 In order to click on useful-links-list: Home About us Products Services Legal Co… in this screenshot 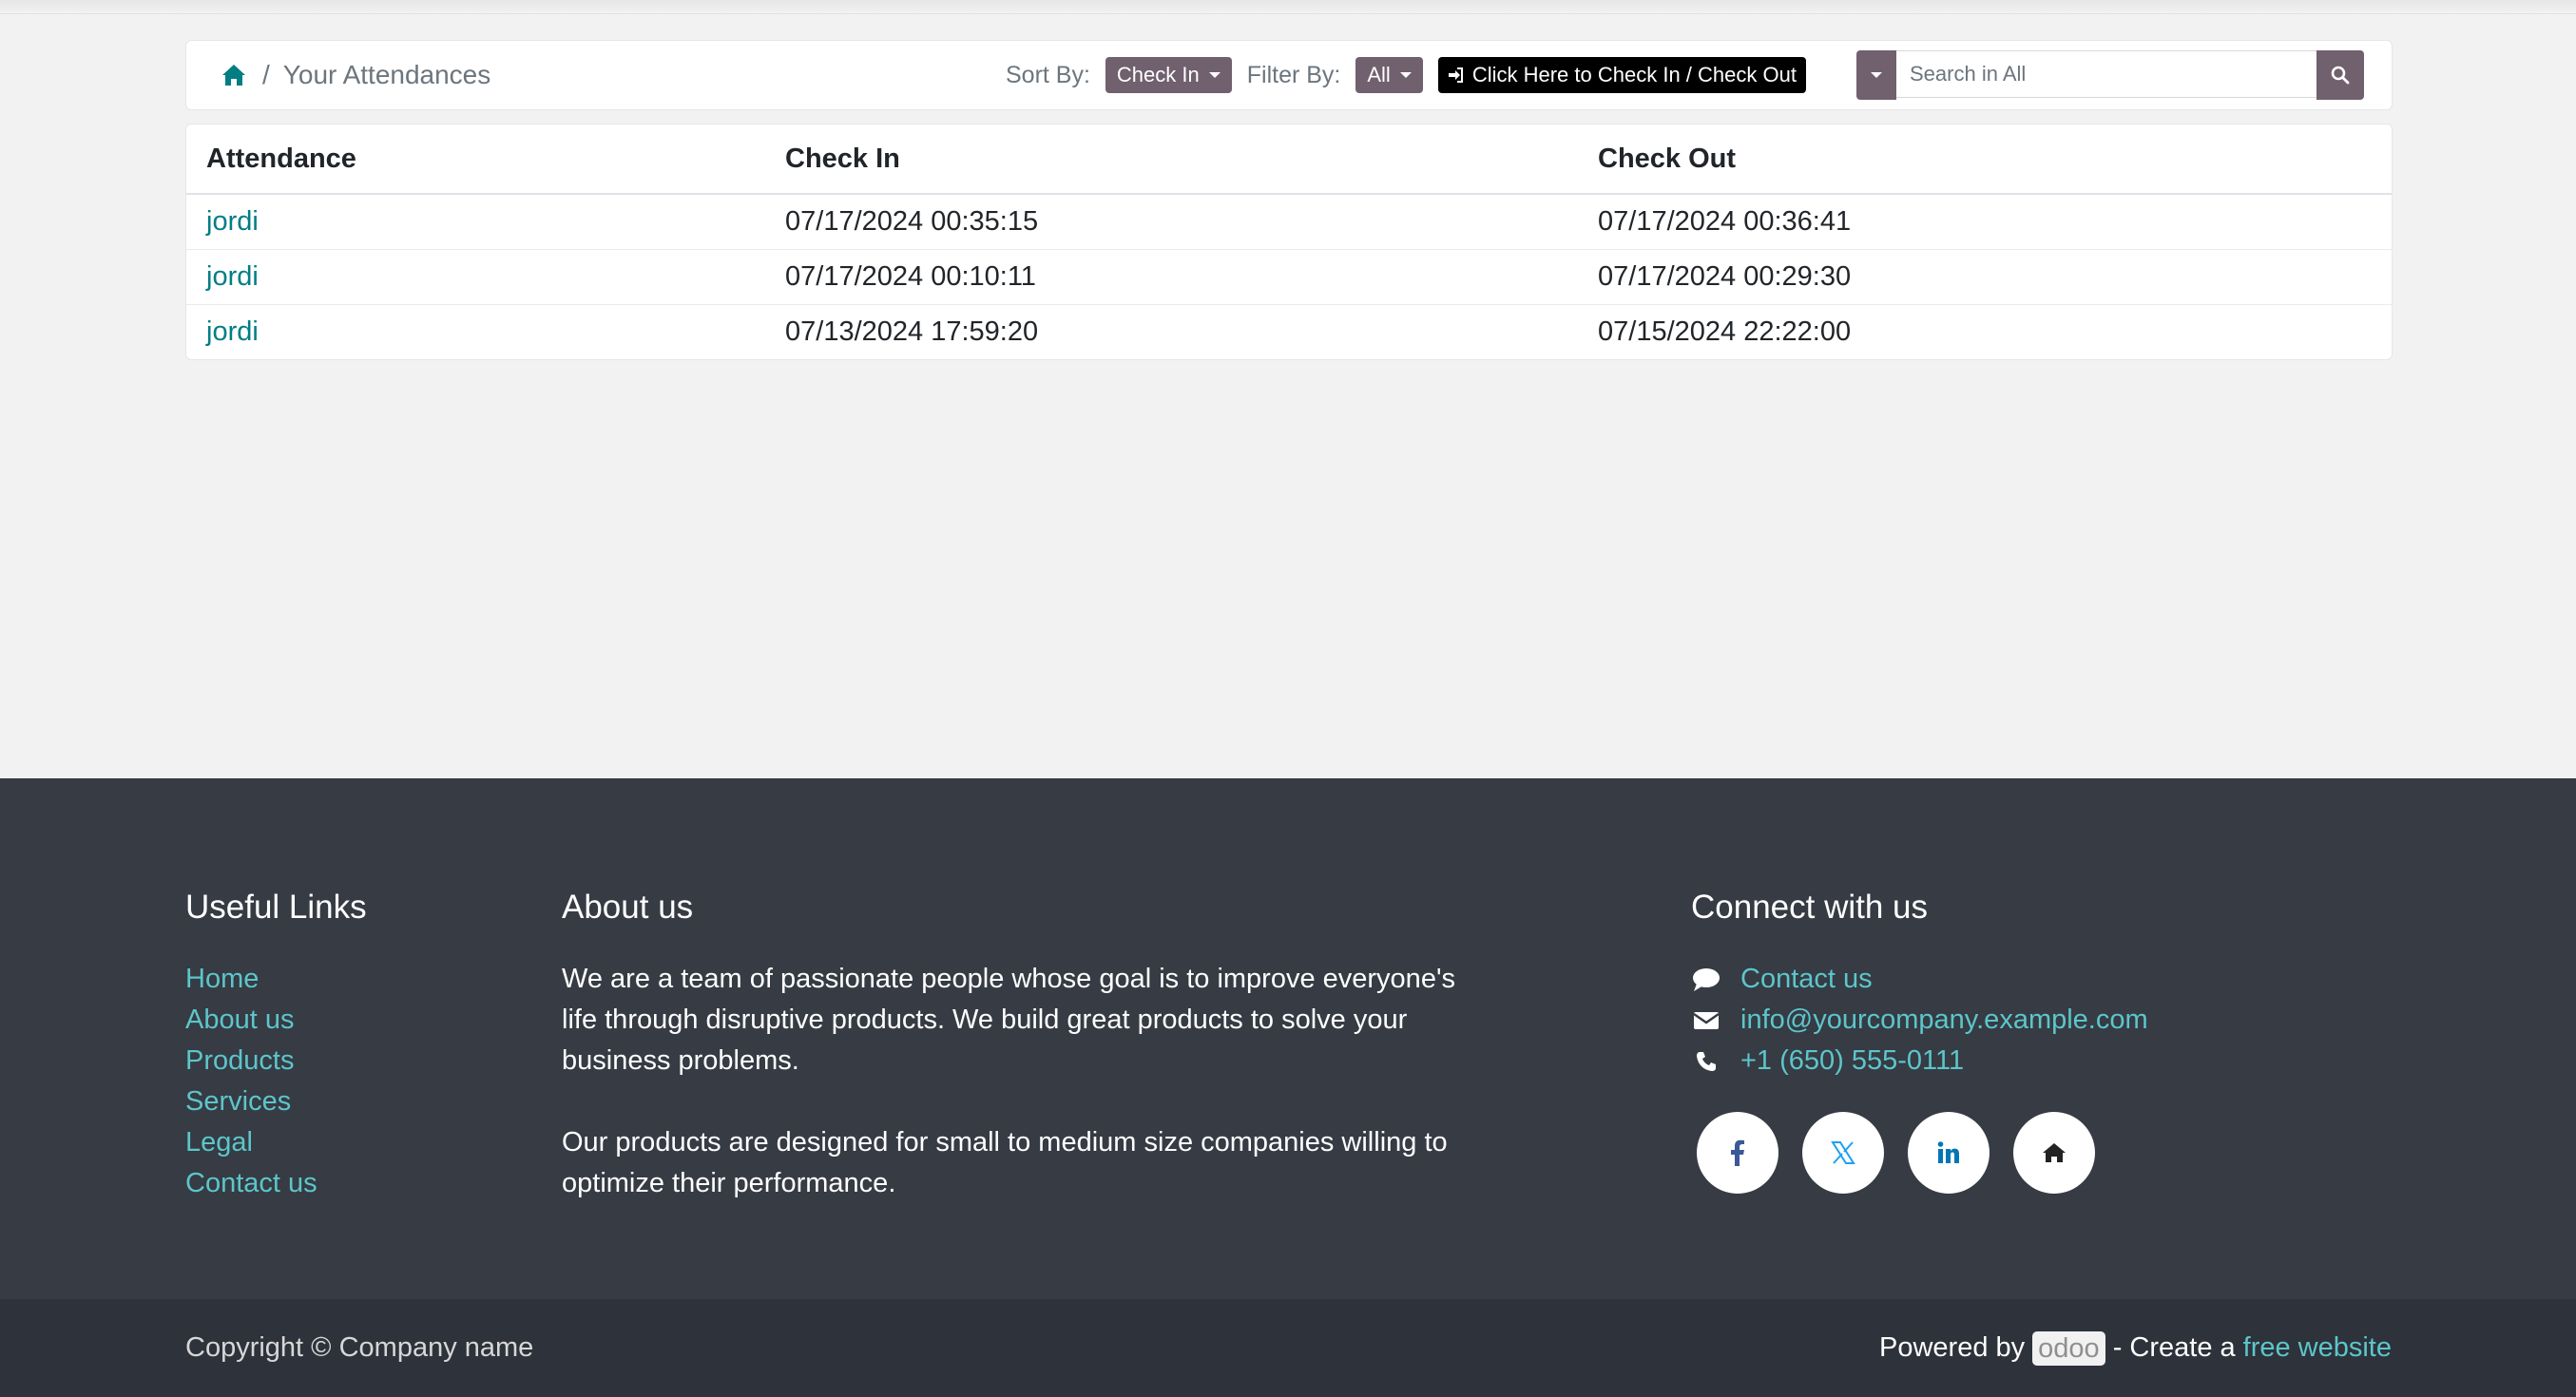, I will do `click(276, 1081)`.